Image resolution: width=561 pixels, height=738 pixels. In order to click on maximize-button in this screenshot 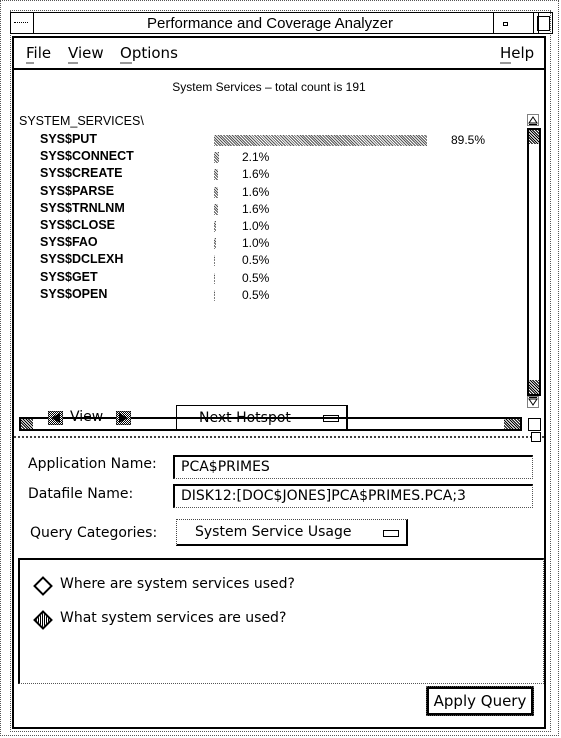, I will do `click(543, 23)`.